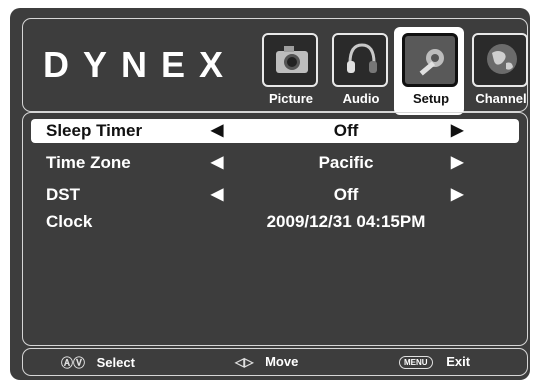 Image resolution: width=541 pixels, height=386 pixels. Describe the element at coordinates (501, 98) in the screenshot. I see `tab-label: Channel` at that location.